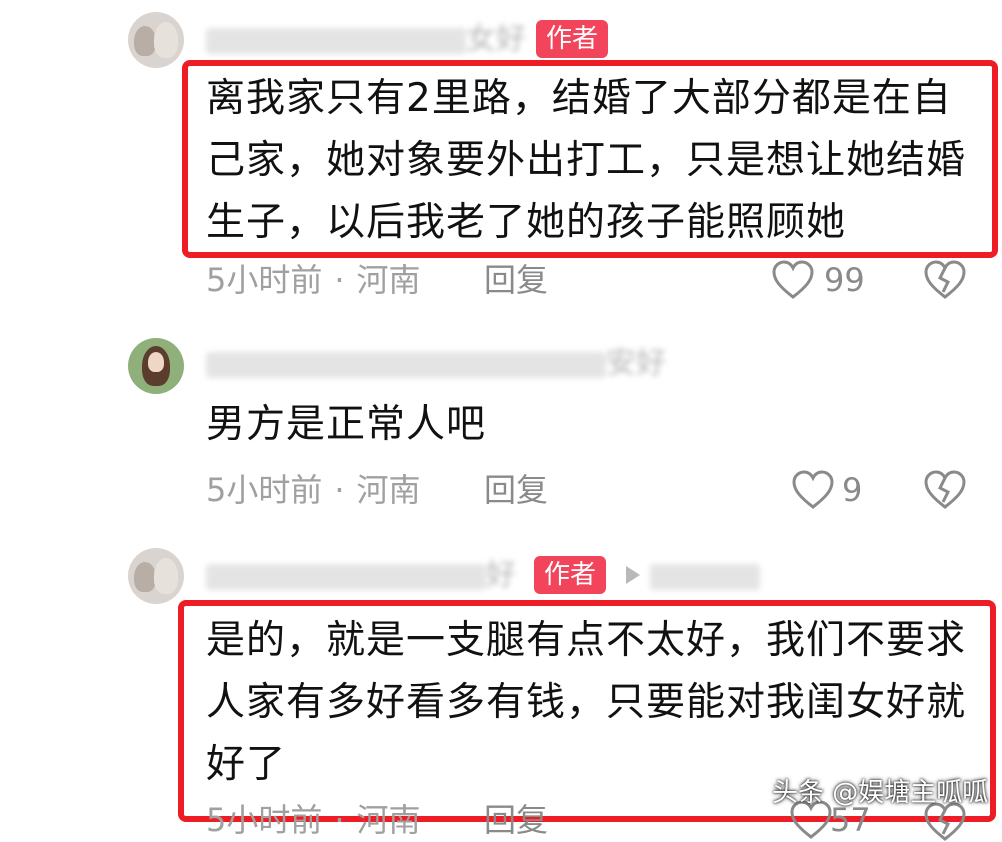 The width and height of the screenshot is (1002, 842). I want to click on username: 安好, so click(436, 364).